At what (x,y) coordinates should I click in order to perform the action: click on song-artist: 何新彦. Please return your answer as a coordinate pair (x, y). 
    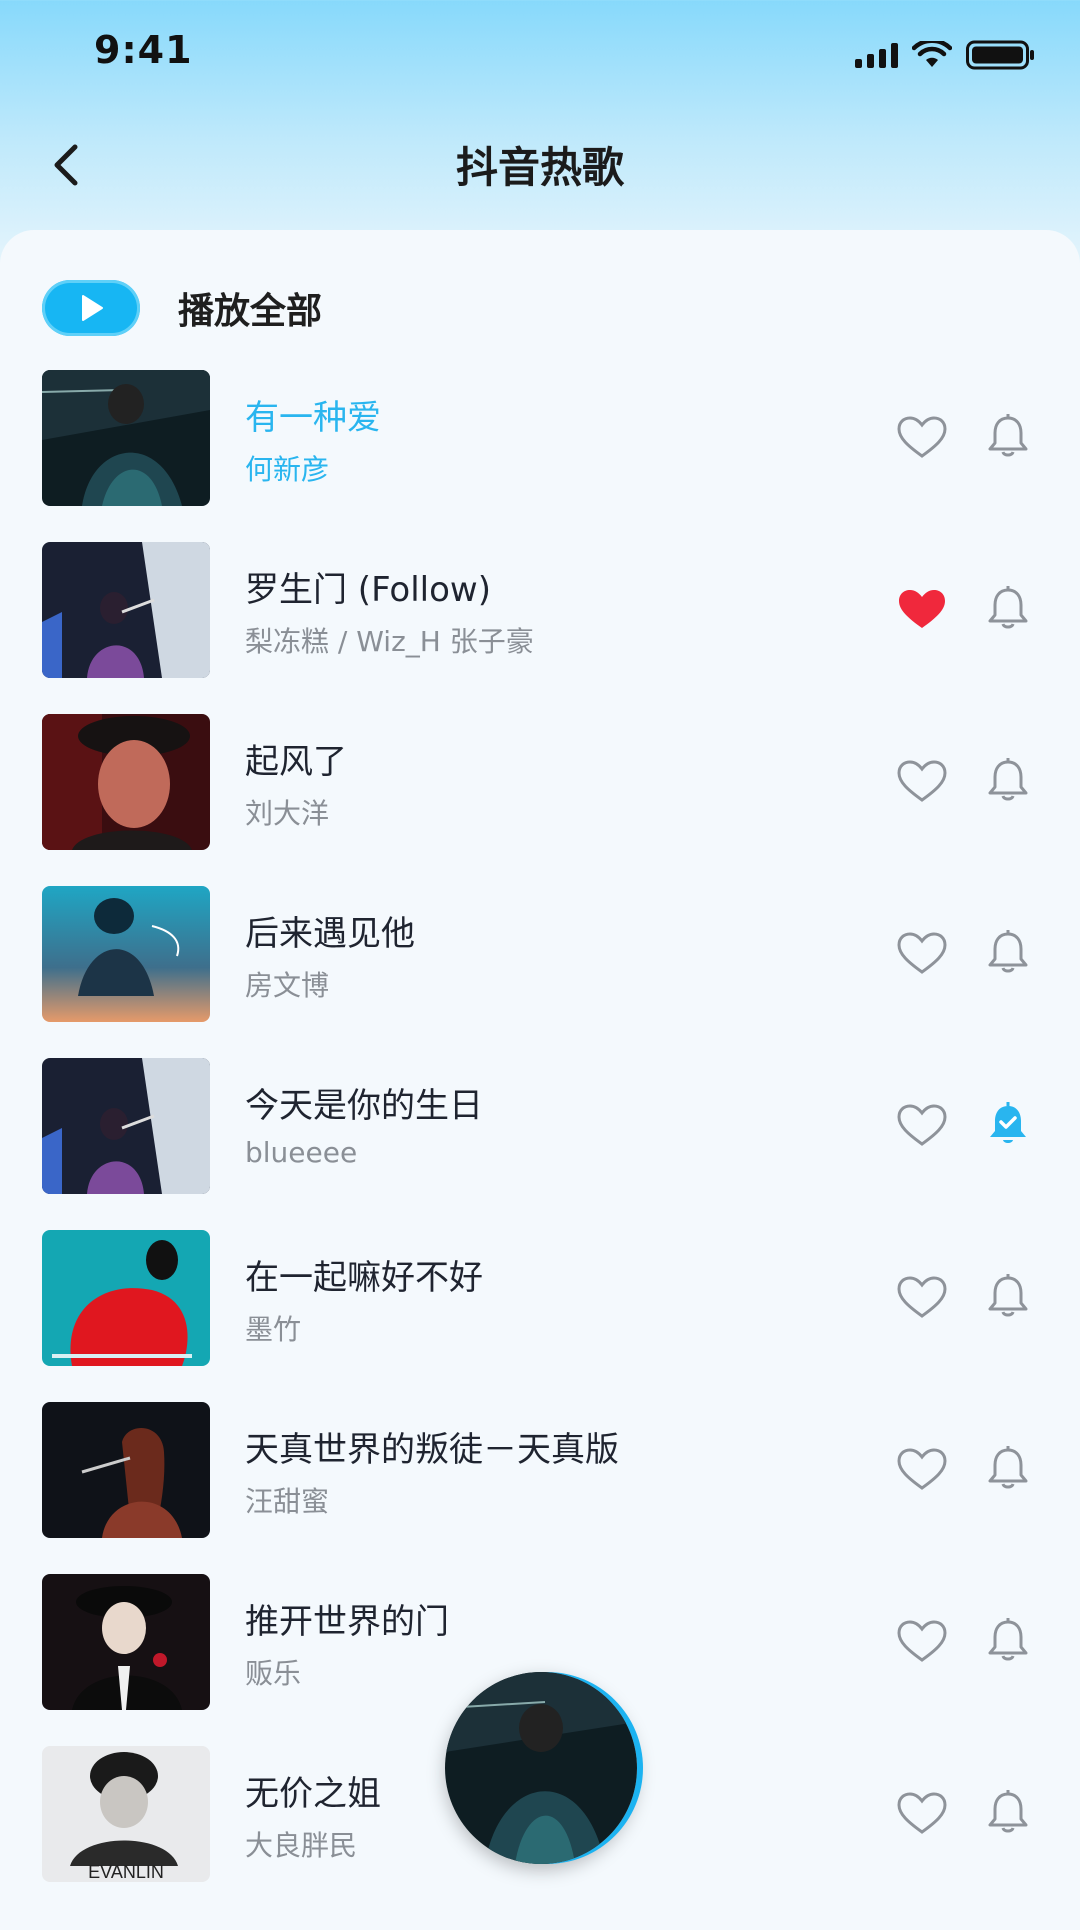
    Looking at the image, I should click on (287, 469).